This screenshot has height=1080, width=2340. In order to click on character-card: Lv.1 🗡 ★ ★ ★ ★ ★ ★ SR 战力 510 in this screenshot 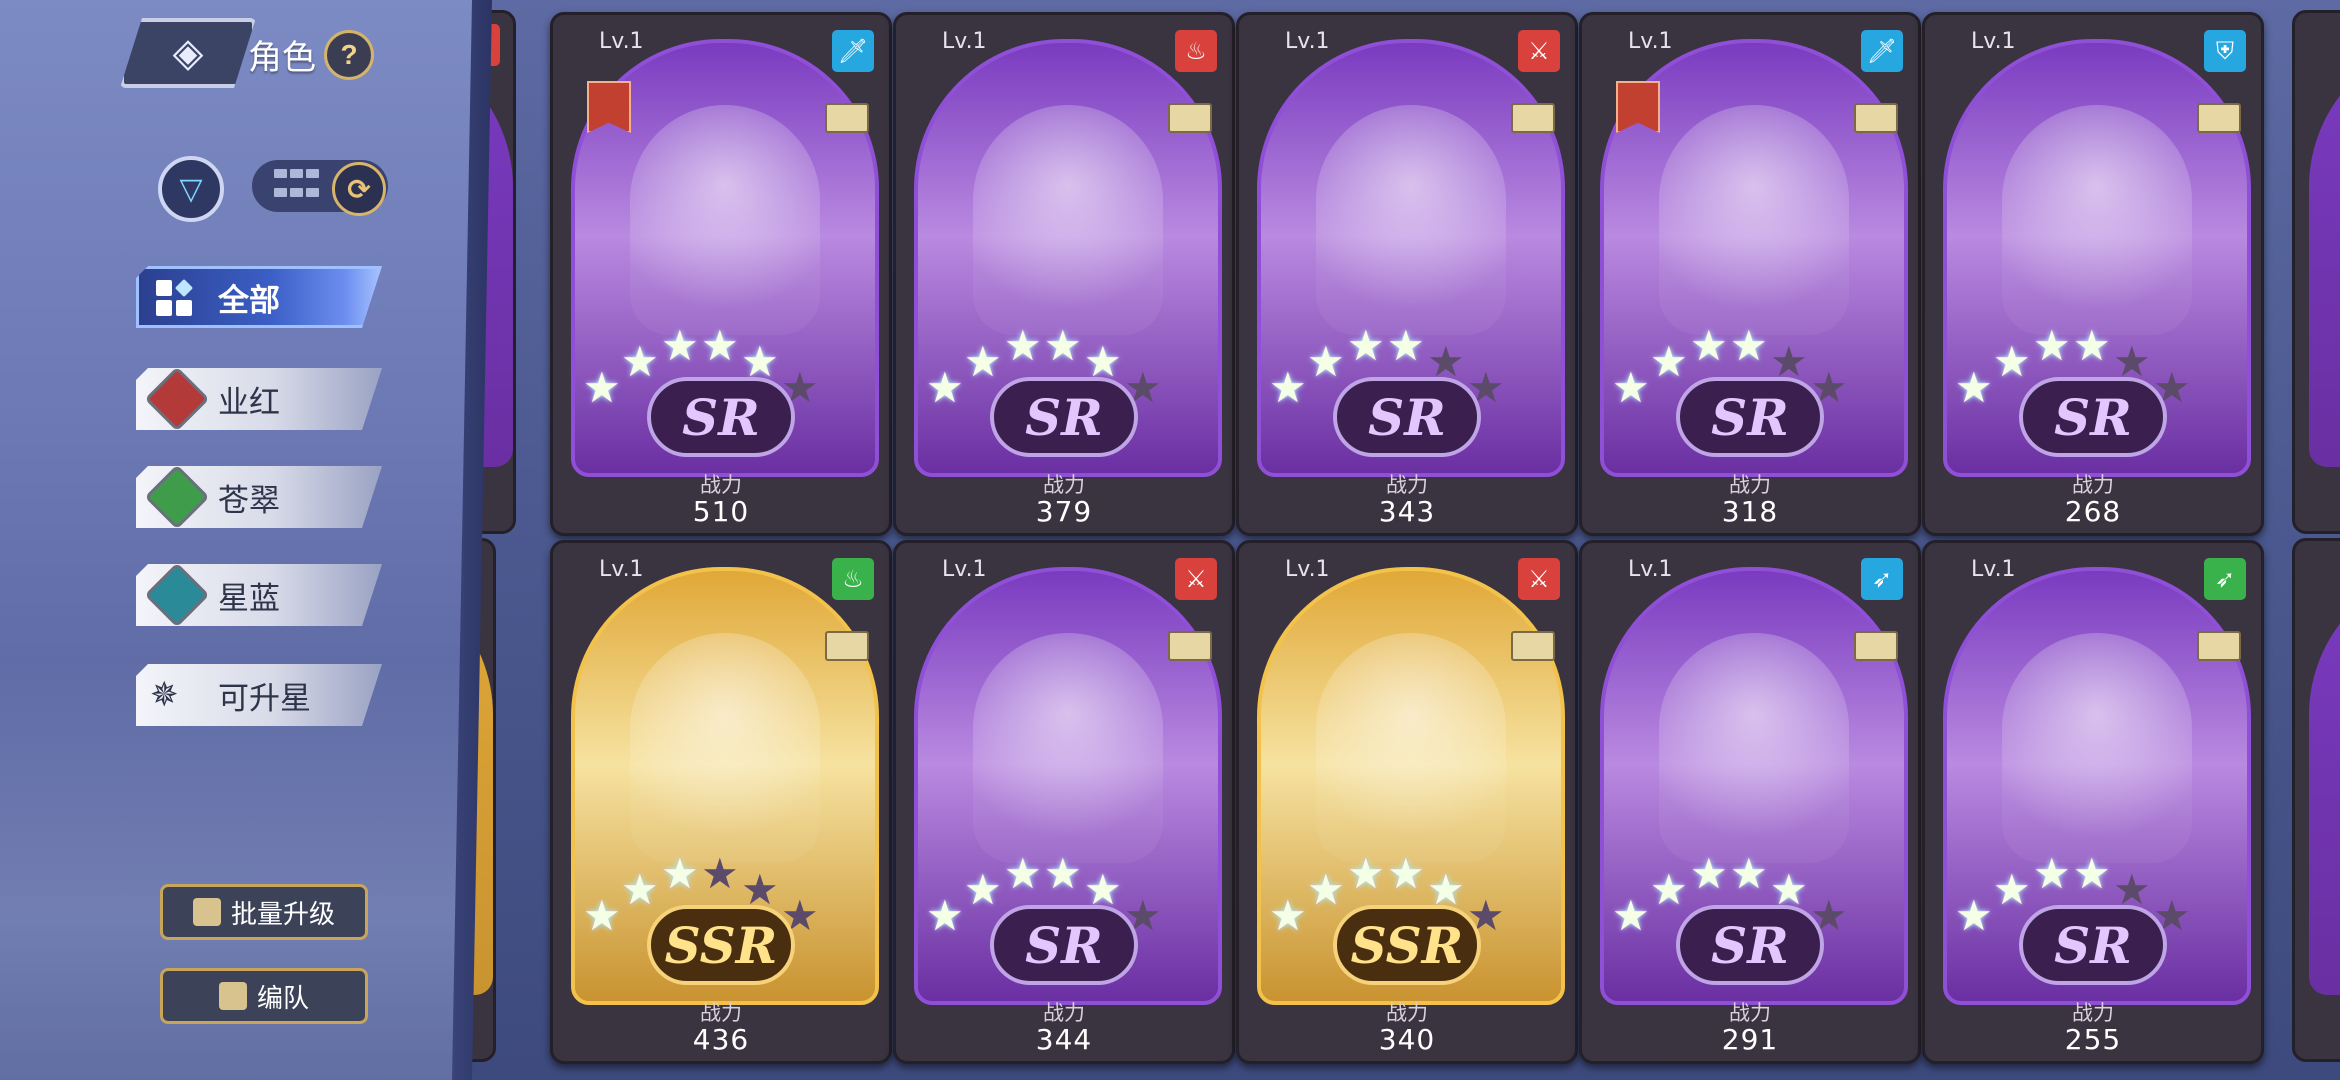, I will do `click(721, 274)`.